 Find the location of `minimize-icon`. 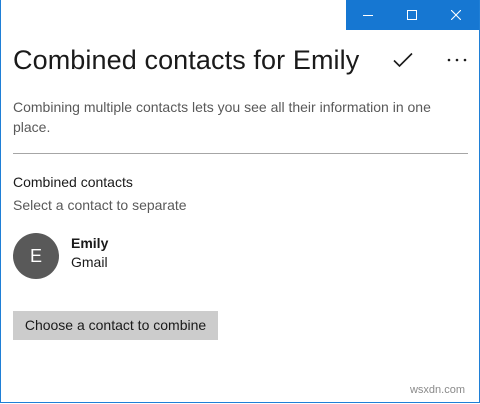

minimize-icon is located at coordinates (368, 15).